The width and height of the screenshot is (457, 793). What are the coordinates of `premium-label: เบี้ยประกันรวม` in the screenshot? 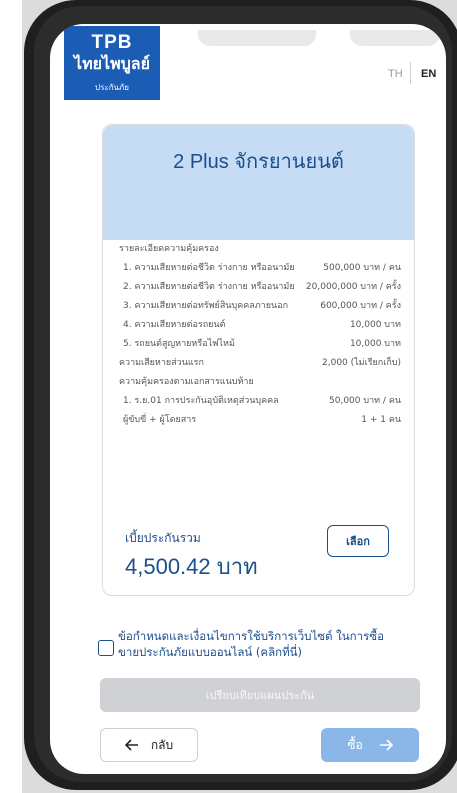 It's located at (163, 538).